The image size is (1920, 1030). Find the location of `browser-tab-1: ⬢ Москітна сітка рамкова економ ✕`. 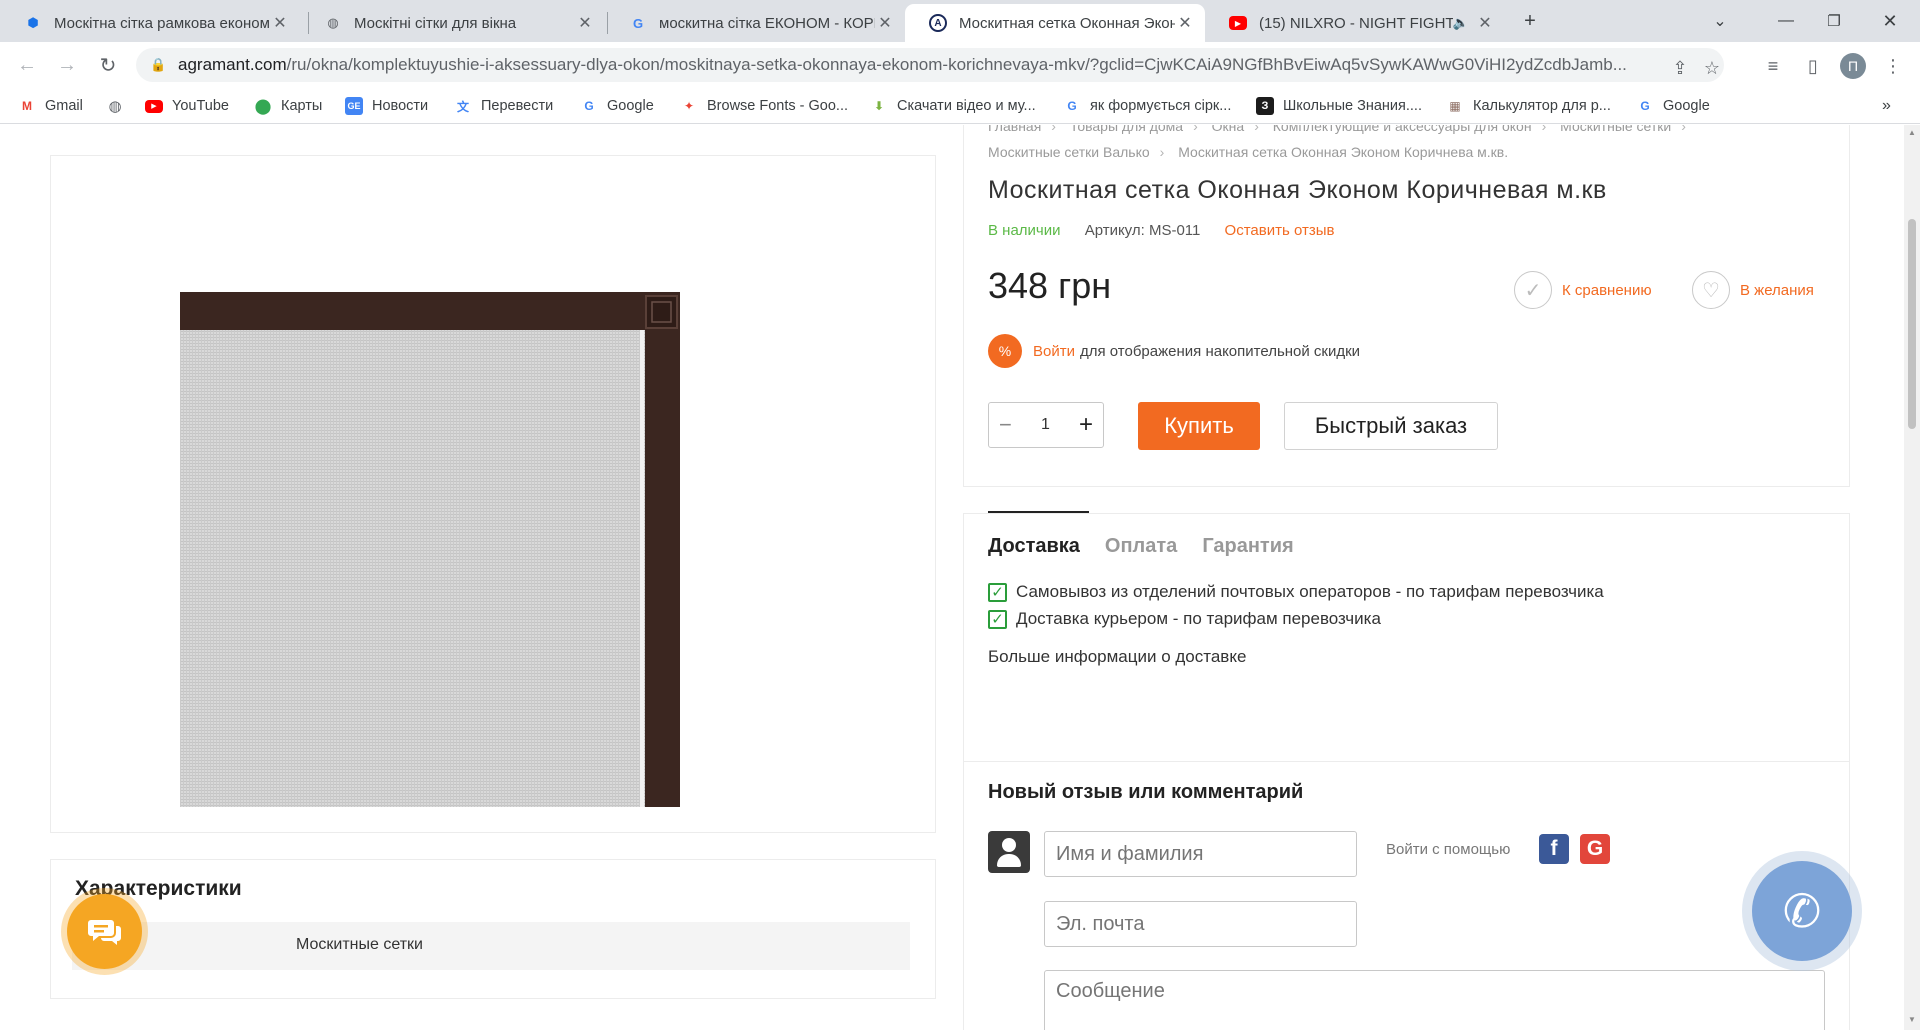

browser-tab-1: ⬢ Москітна сітка рамкова економ ✕ is located at coordinates (150, 23).